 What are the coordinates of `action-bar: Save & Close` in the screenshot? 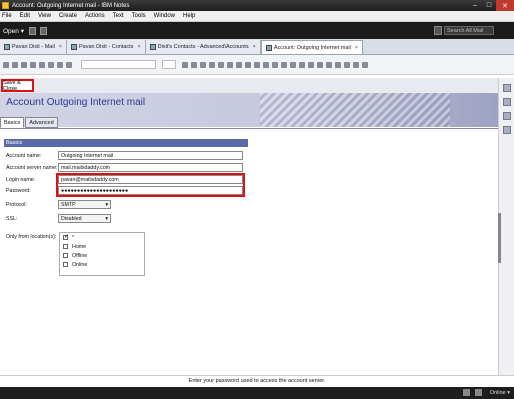 It's located at (249, 85).